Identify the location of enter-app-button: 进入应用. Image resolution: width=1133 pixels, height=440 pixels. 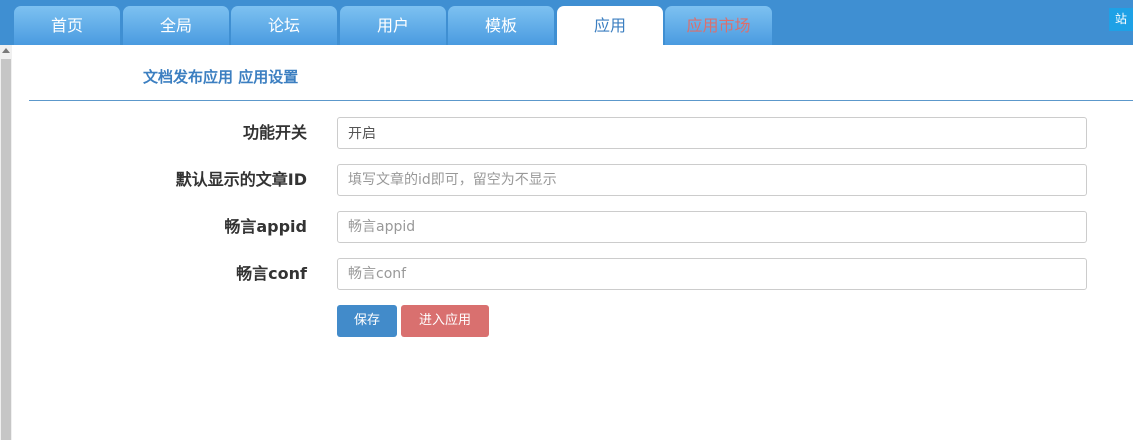
(445, 321).